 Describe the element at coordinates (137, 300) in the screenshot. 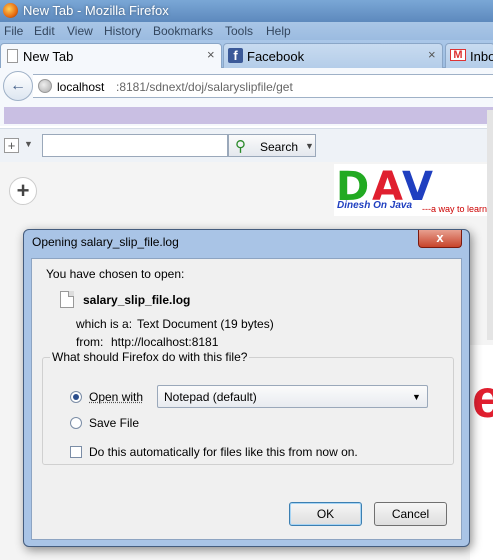

I see `filename: salary_slip_file.log` at that location.